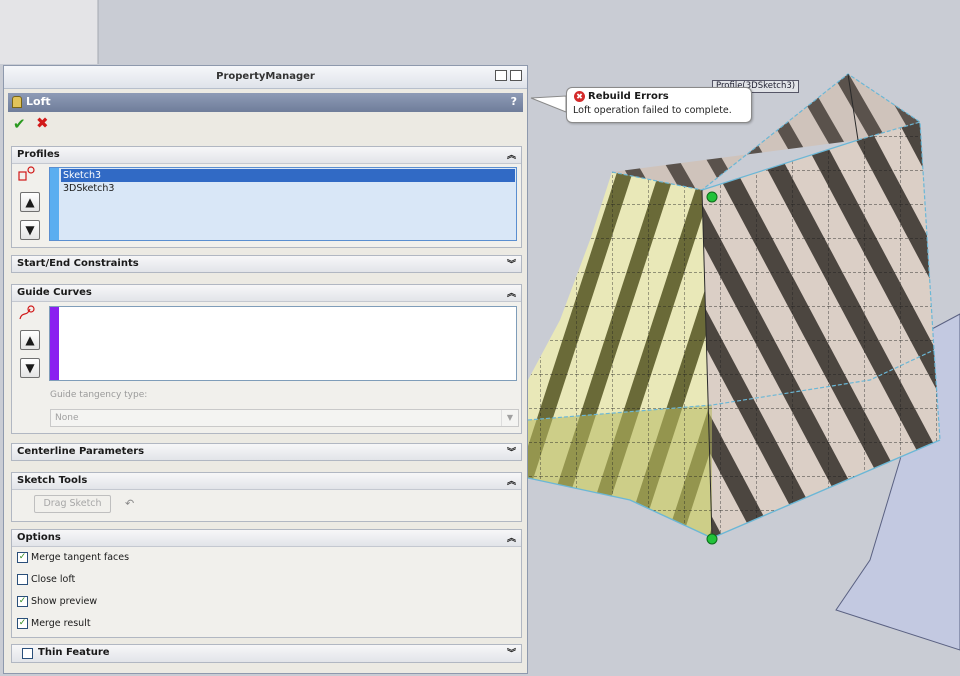 The image size is (960, 676). Describe the element at coordinates (579, 96) in the screenshot. I see `error-icon: ✖` at that location.